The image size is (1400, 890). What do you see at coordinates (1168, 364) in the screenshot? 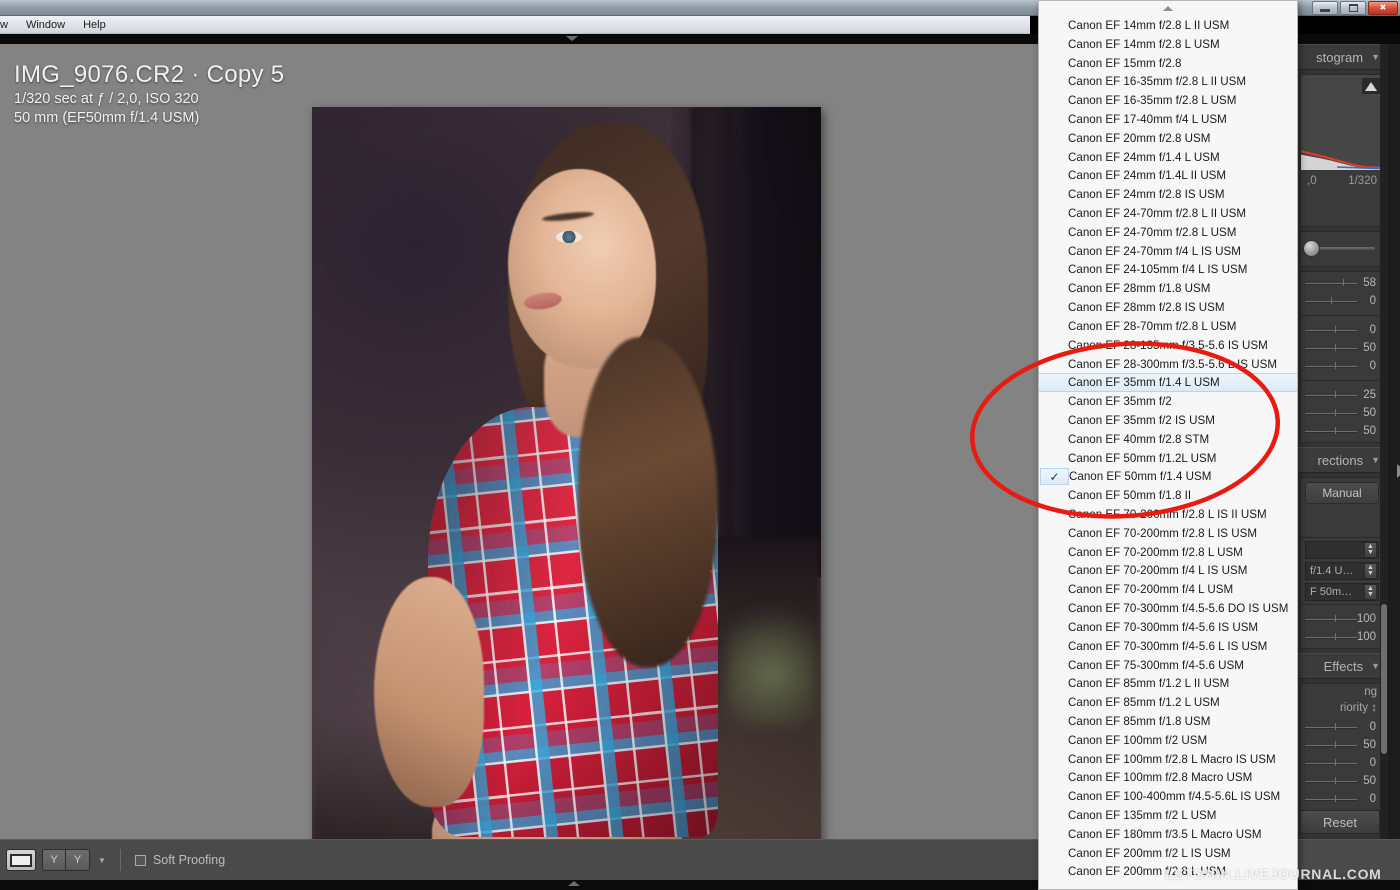
I see `lens-menu-item: Canon EF 28-300mm f/3.5-5.6 L IS USM` at bounding box center [1168, 364].